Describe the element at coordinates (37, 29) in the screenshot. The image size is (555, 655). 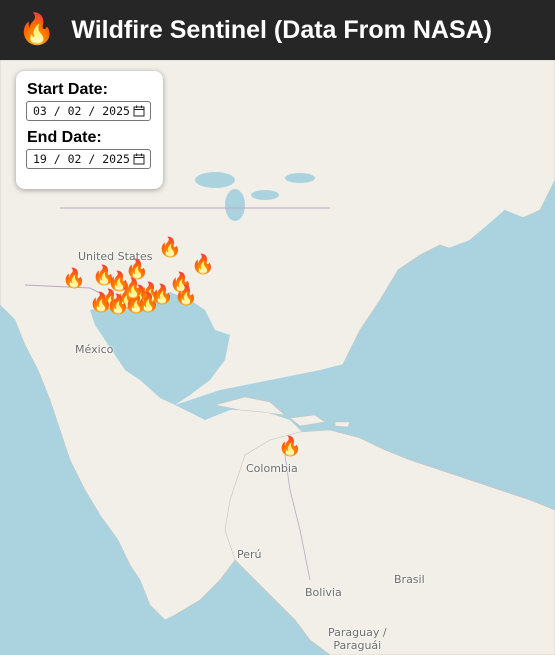
I see `fire-icon: 🔥` at that location.